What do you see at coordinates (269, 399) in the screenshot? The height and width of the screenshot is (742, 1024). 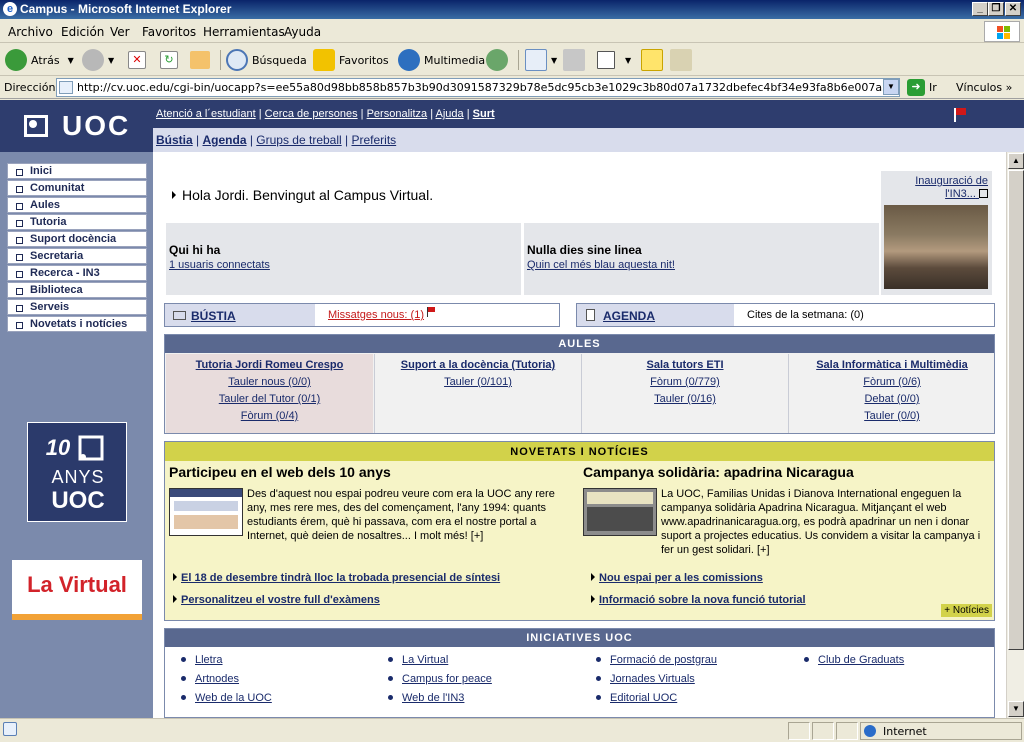 I see `aula-item-link: Tauler del Tutor (0/1)` at bounding box center [269, 399].